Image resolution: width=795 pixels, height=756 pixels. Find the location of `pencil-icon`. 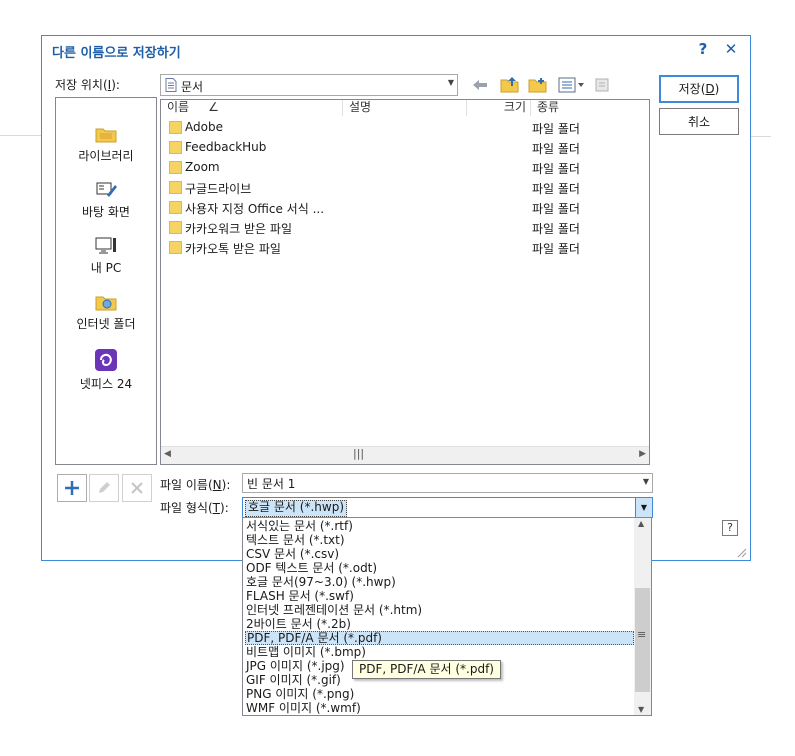

pencil-icon is located at coordinates (104, 487).